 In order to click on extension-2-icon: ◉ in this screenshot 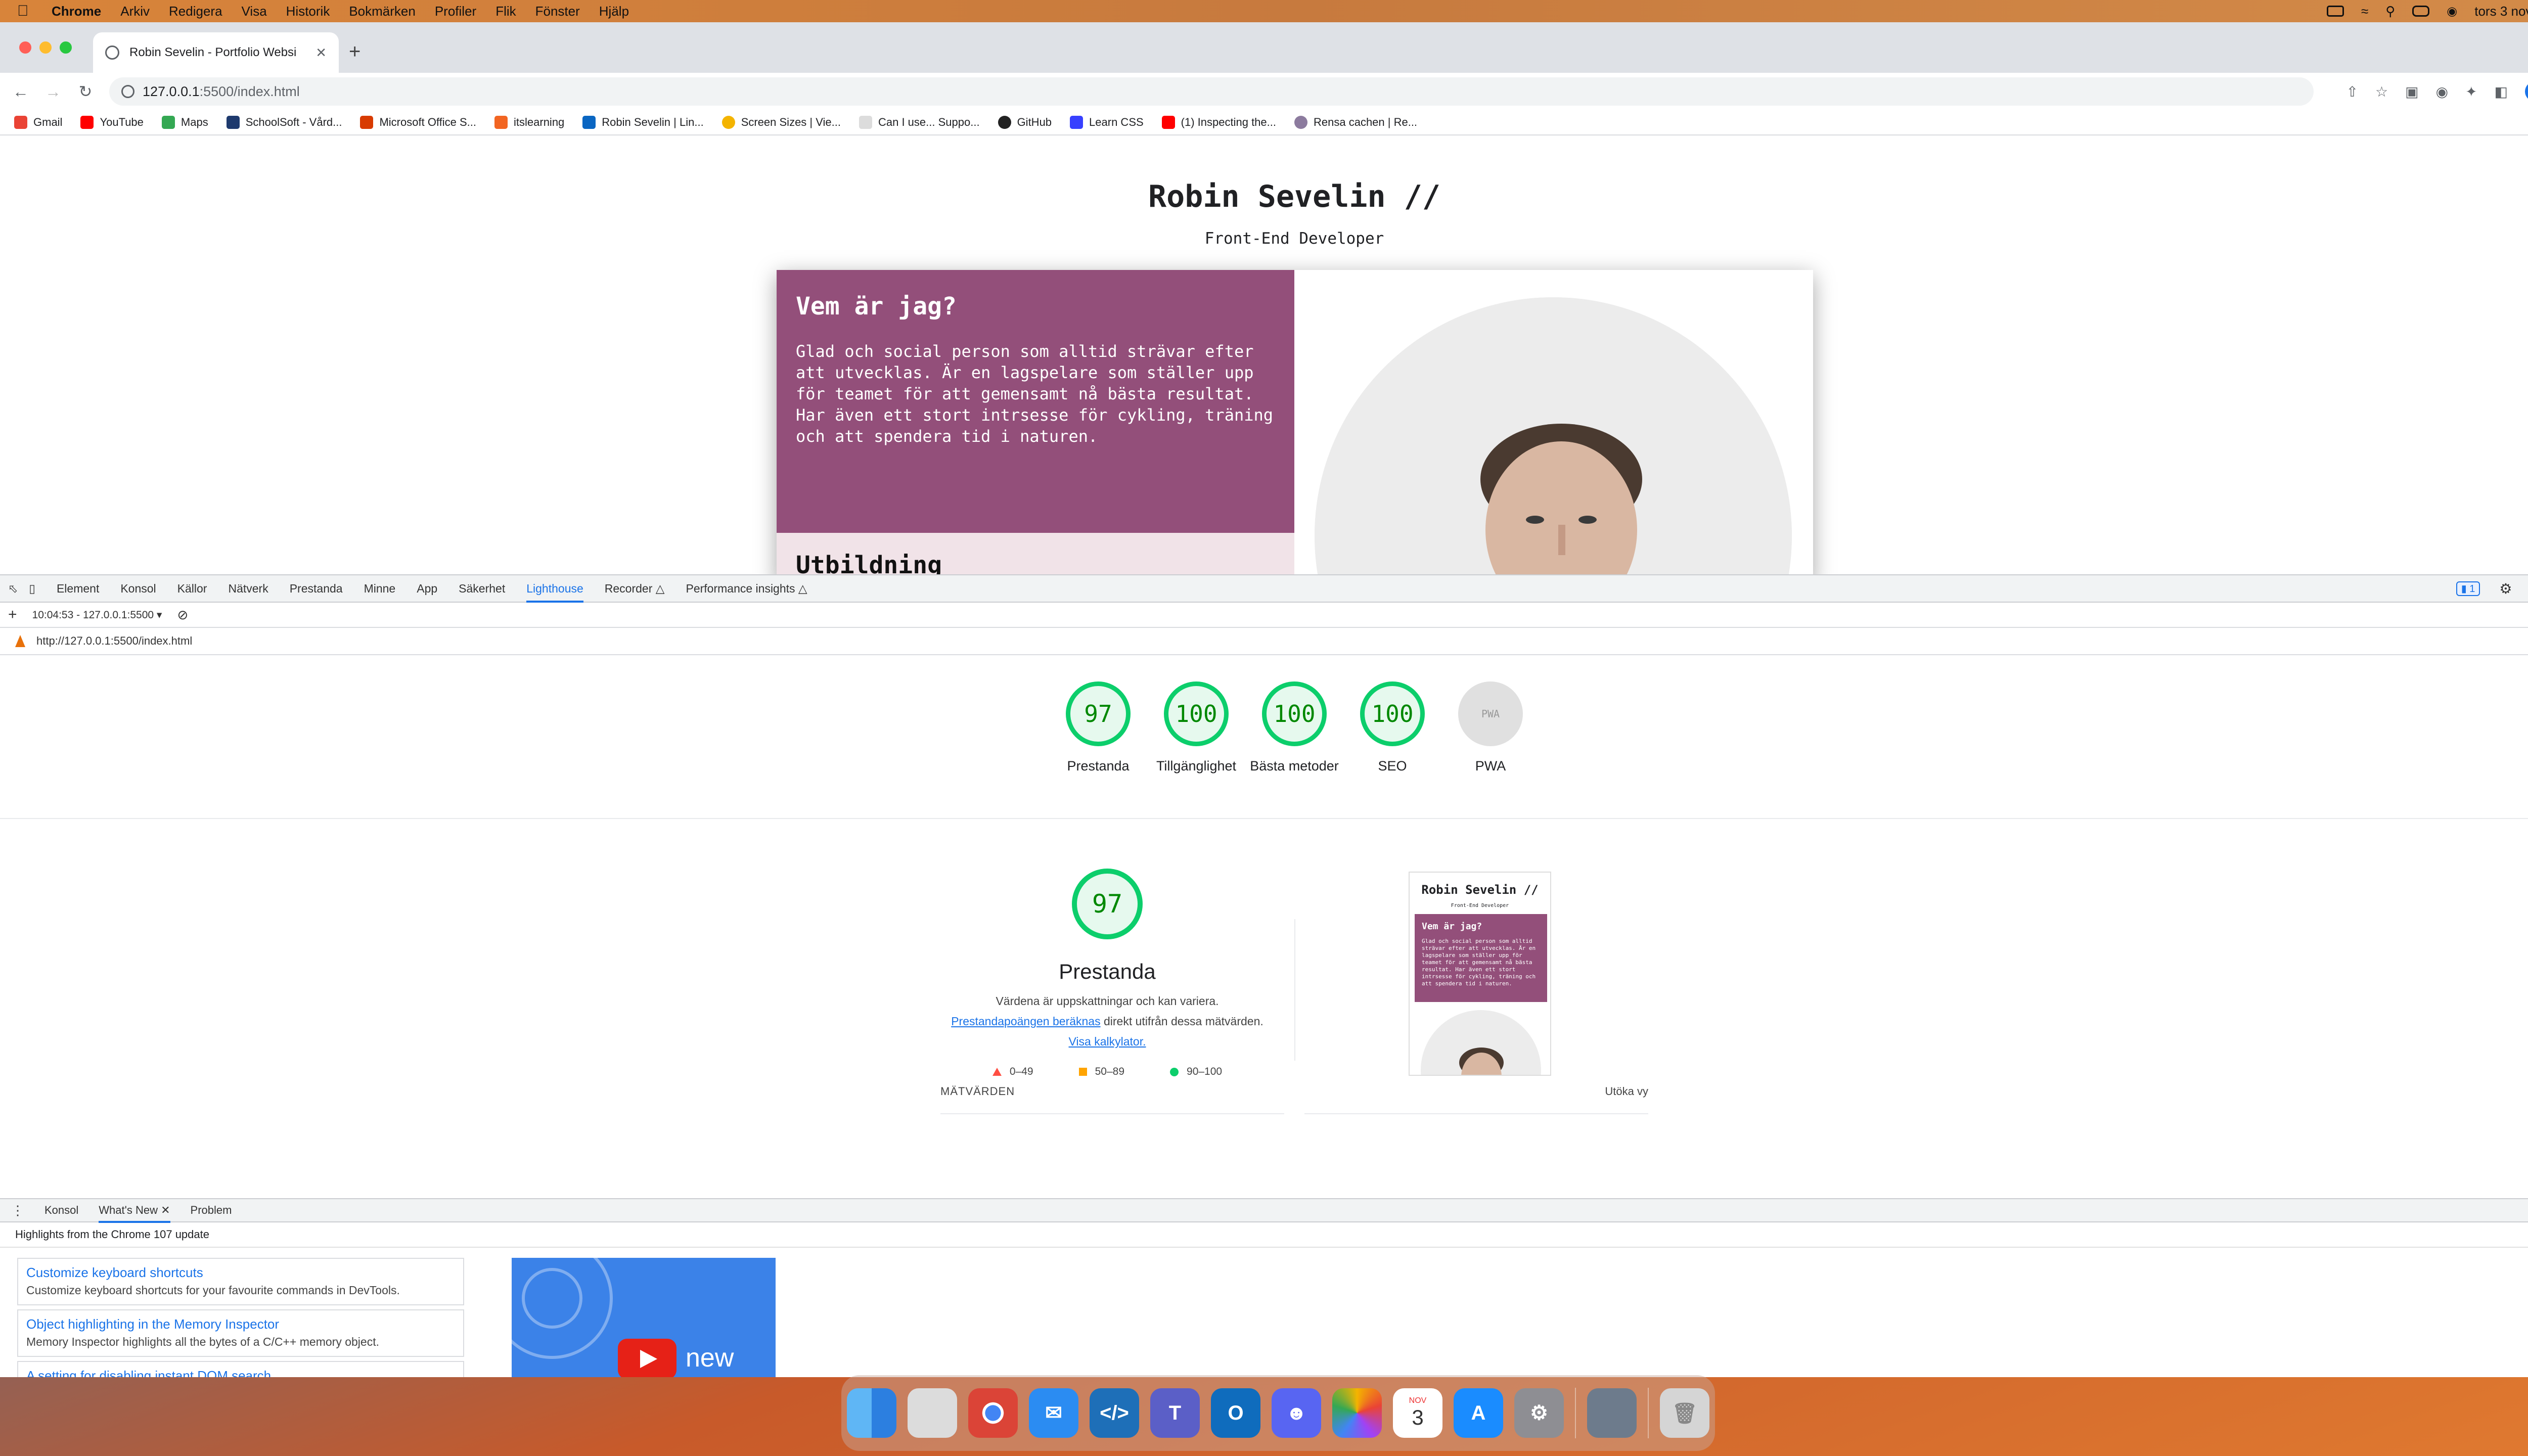, I will do `click(2442, 91)`.